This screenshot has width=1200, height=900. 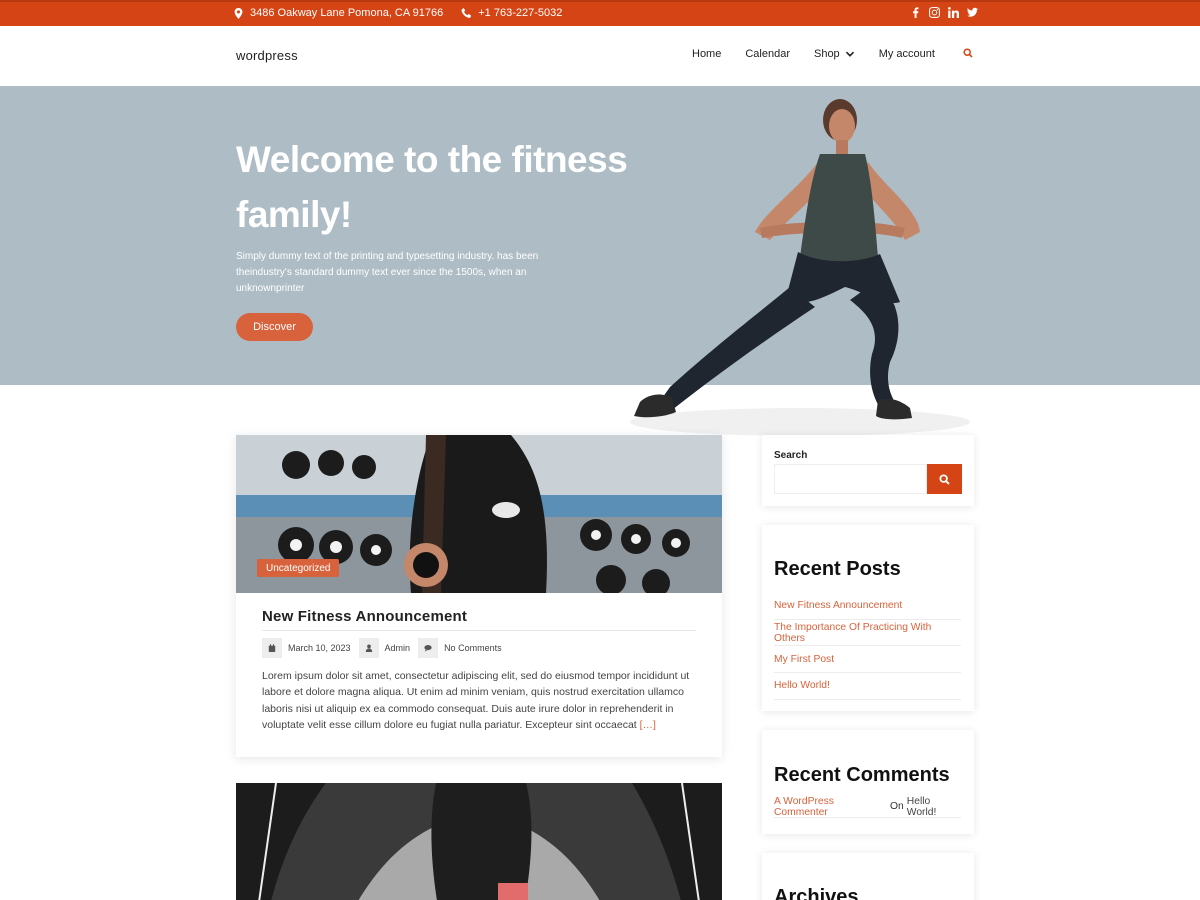 What do you see at coordinates (816, 893) in the screenshot?
I see `archives-title: Archives` at bounding box center [816, 893].